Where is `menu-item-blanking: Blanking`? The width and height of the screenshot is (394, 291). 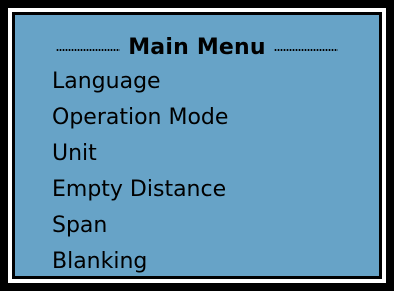
menu-item-blanking: Blanking is located at coordinates (140, 262).